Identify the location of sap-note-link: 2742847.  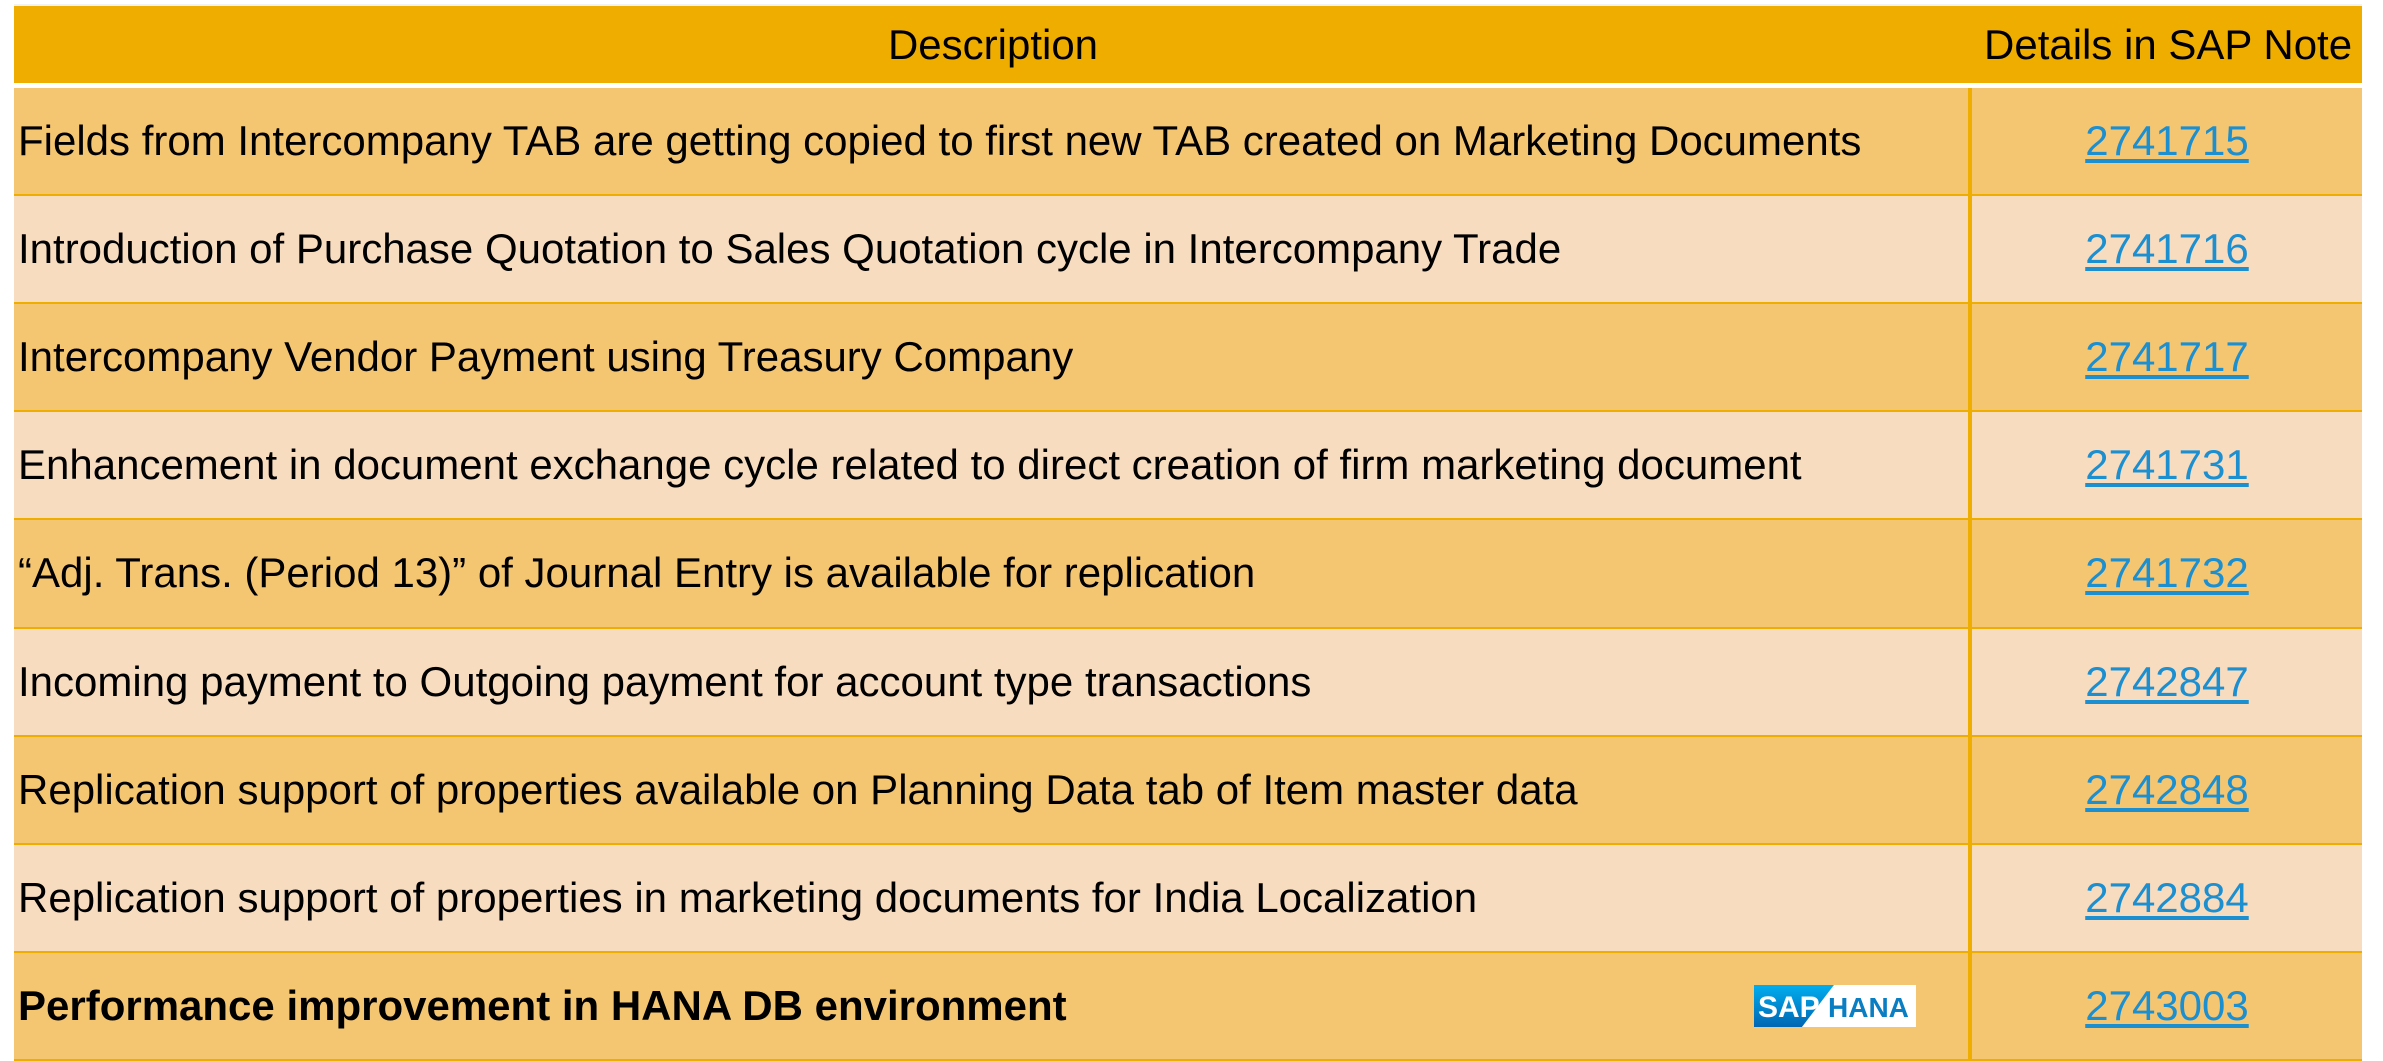
(2167, 682).